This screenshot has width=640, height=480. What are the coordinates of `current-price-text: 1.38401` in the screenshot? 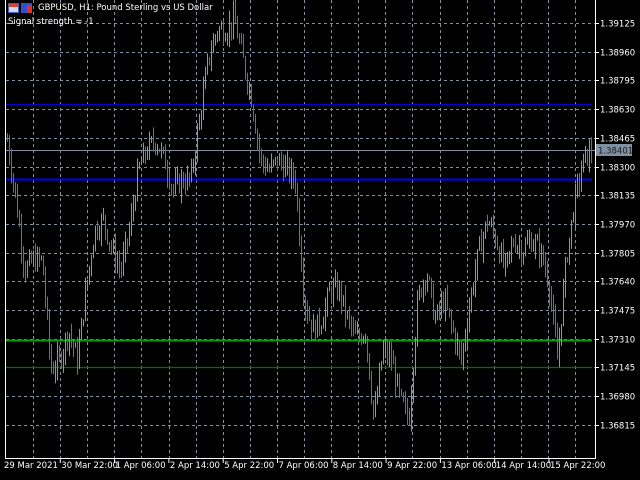 It's located at (615, 152).